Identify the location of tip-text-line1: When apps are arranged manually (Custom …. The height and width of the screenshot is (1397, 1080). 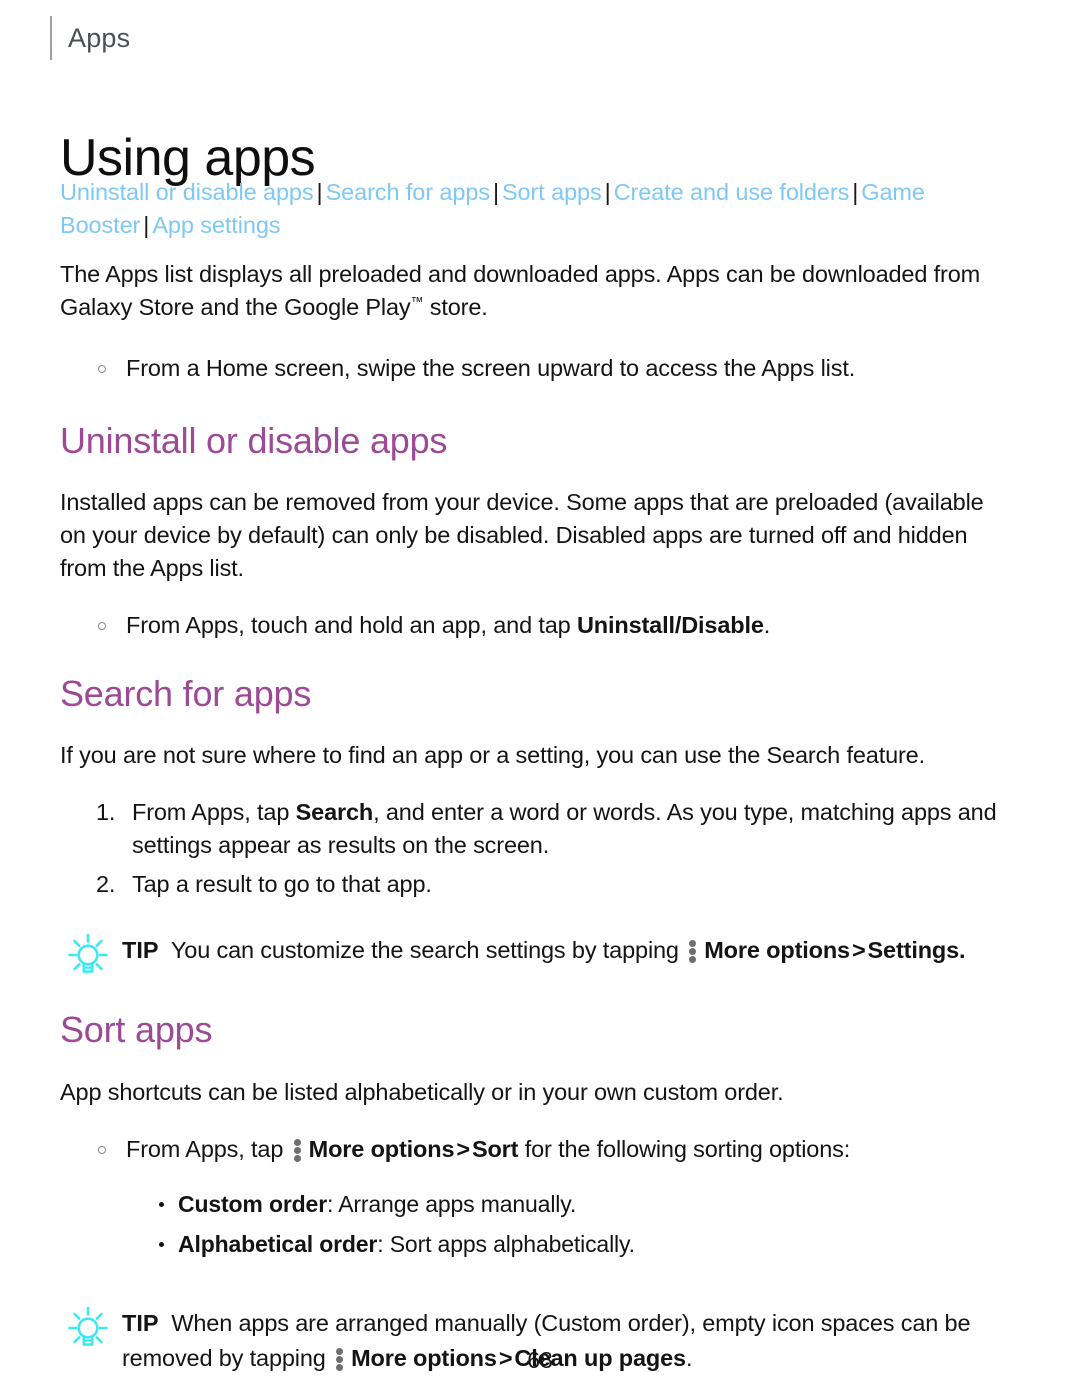
(533, 1322).